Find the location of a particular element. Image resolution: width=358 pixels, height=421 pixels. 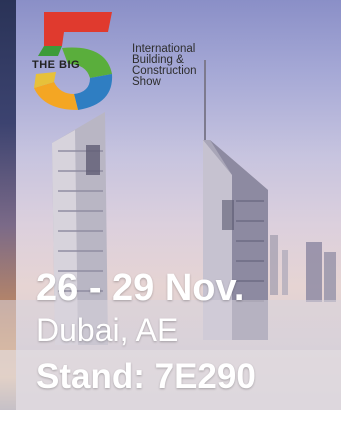

right-margin is located at coordinates (349, 210).